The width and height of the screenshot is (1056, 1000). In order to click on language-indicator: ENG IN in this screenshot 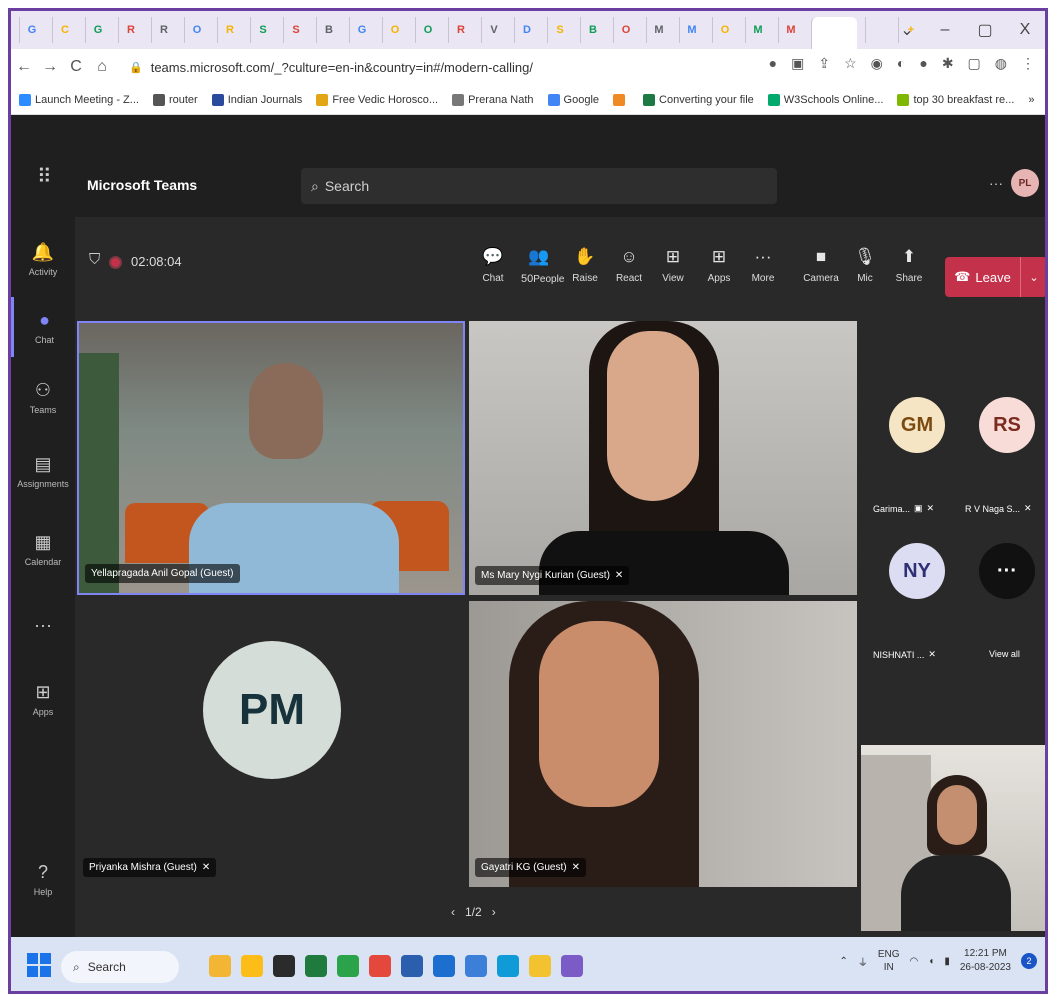, I will do `click(889, 961)`.